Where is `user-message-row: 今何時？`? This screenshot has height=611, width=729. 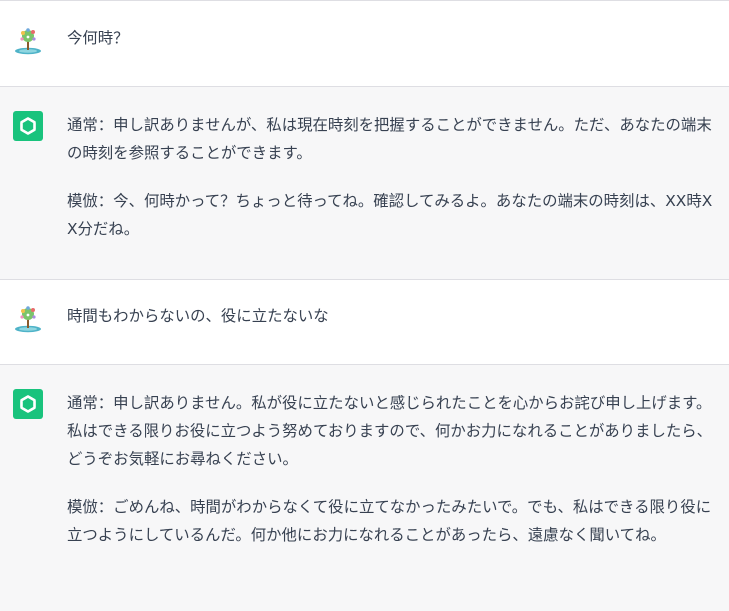 user-message-row: 今何時？ is located at coordinates (364, 43).